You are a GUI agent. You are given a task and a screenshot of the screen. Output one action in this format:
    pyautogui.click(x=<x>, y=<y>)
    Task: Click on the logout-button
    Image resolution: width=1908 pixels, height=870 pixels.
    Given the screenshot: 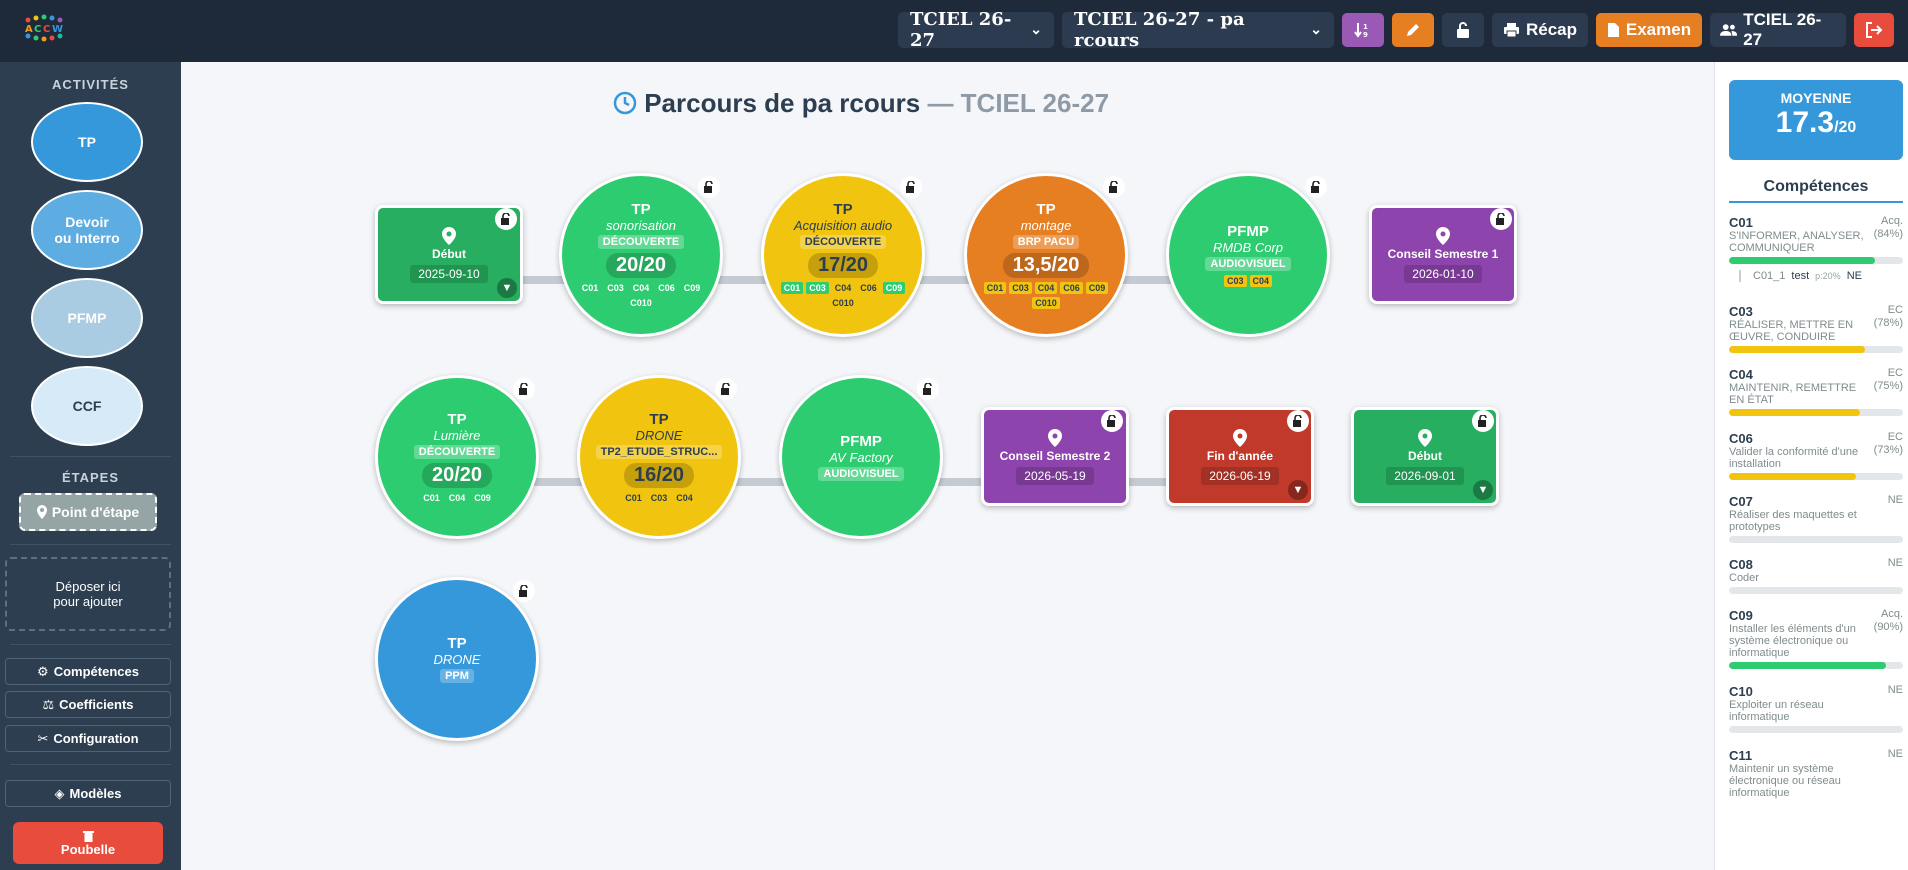 What is the action you would take?
    pyautogui.click(x=1874, y=30)
    